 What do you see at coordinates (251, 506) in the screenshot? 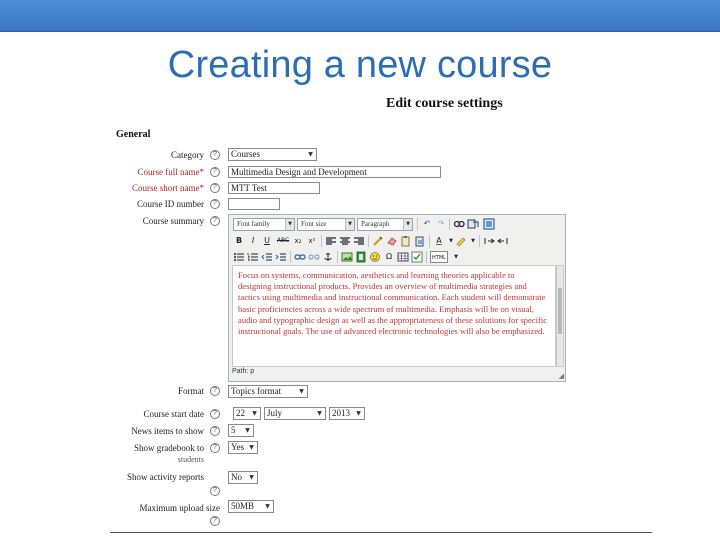
I see `upload-select: 50MB ▼` at bounding box center [251, 506].